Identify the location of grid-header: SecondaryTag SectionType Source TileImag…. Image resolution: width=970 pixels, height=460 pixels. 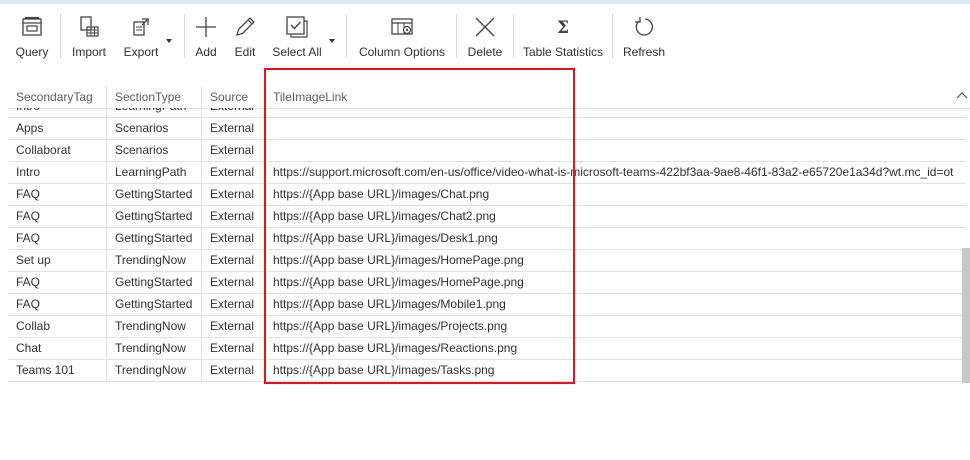
(489, 97).